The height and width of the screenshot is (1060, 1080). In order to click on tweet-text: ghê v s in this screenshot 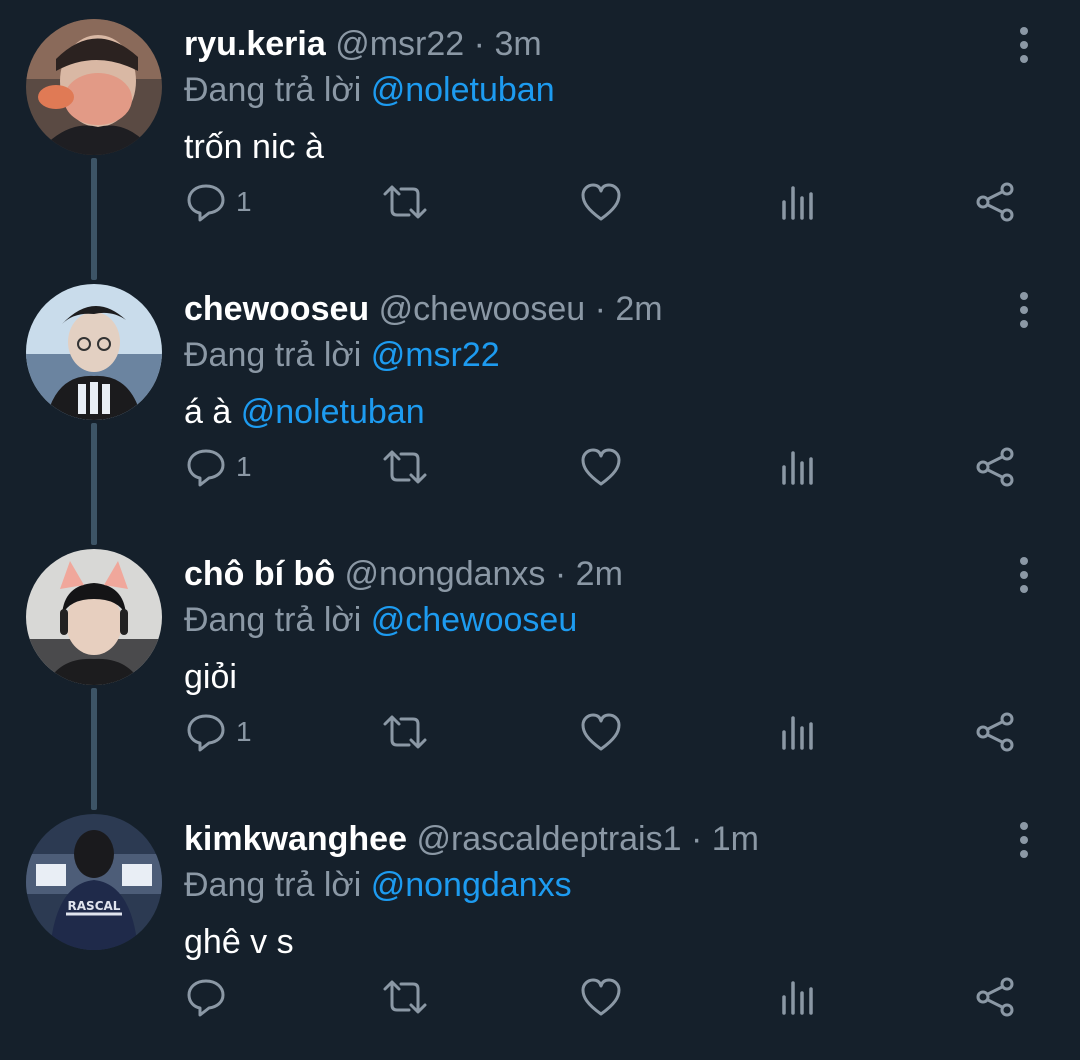, I will do `click(239, 942)`.